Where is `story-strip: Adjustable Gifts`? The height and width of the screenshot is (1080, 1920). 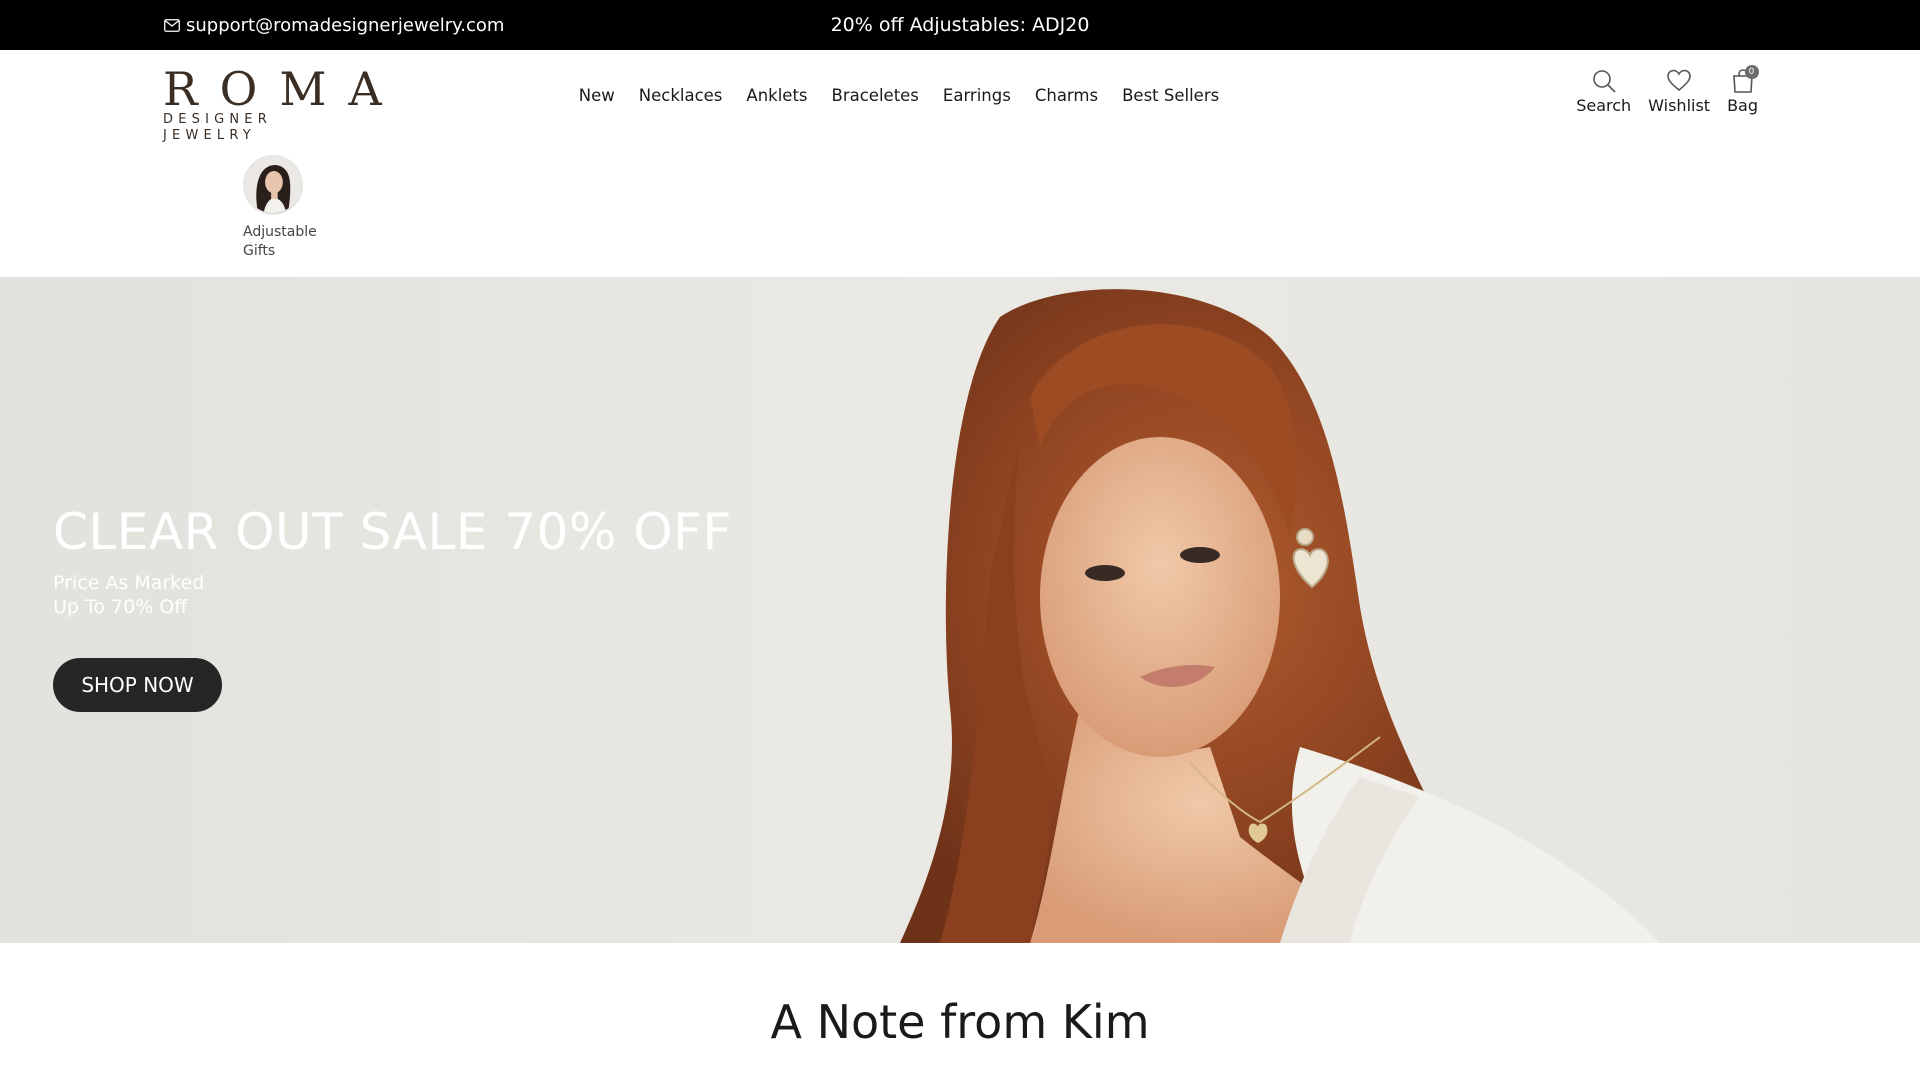
story-strip: Adjustable Gifts is located at coordinates (960, 211).